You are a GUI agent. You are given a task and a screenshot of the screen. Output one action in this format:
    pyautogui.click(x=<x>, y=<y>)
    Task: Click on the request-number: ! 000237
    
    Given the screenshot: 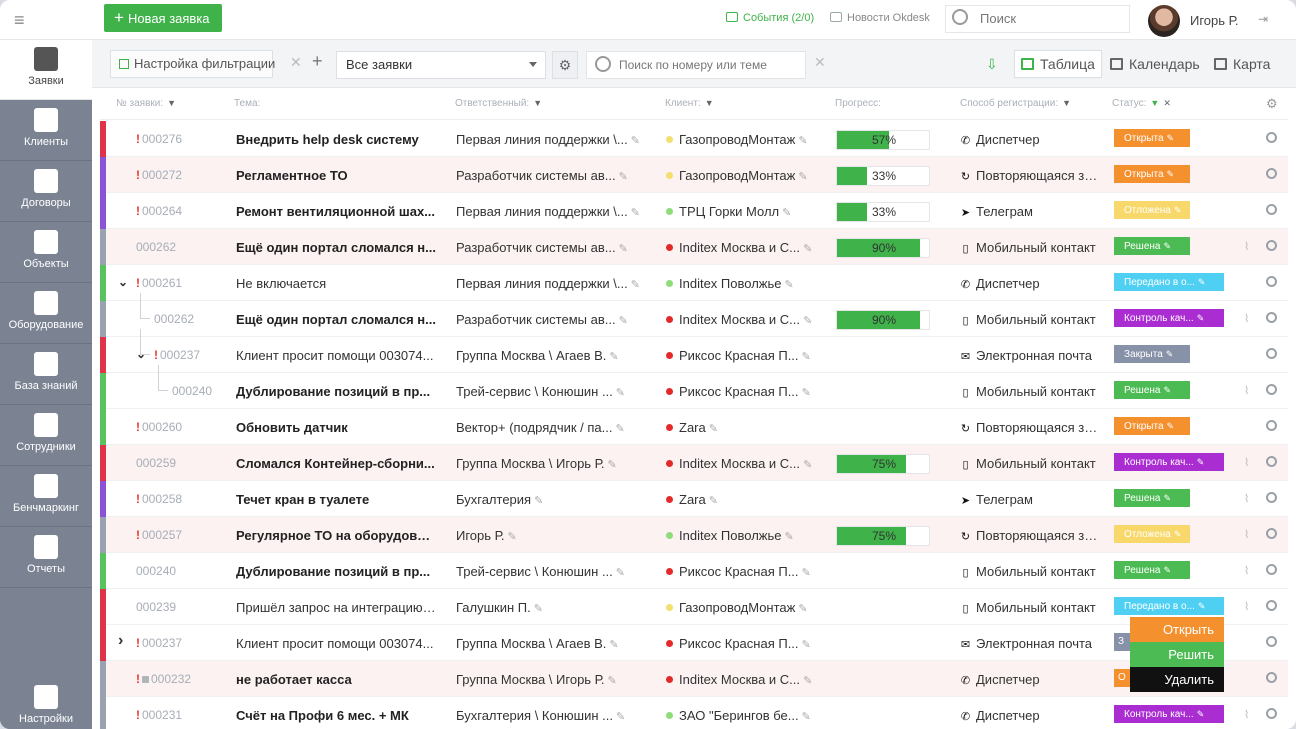 What is the action you would take?
    pyautogui.click(x=191, y=643)
    